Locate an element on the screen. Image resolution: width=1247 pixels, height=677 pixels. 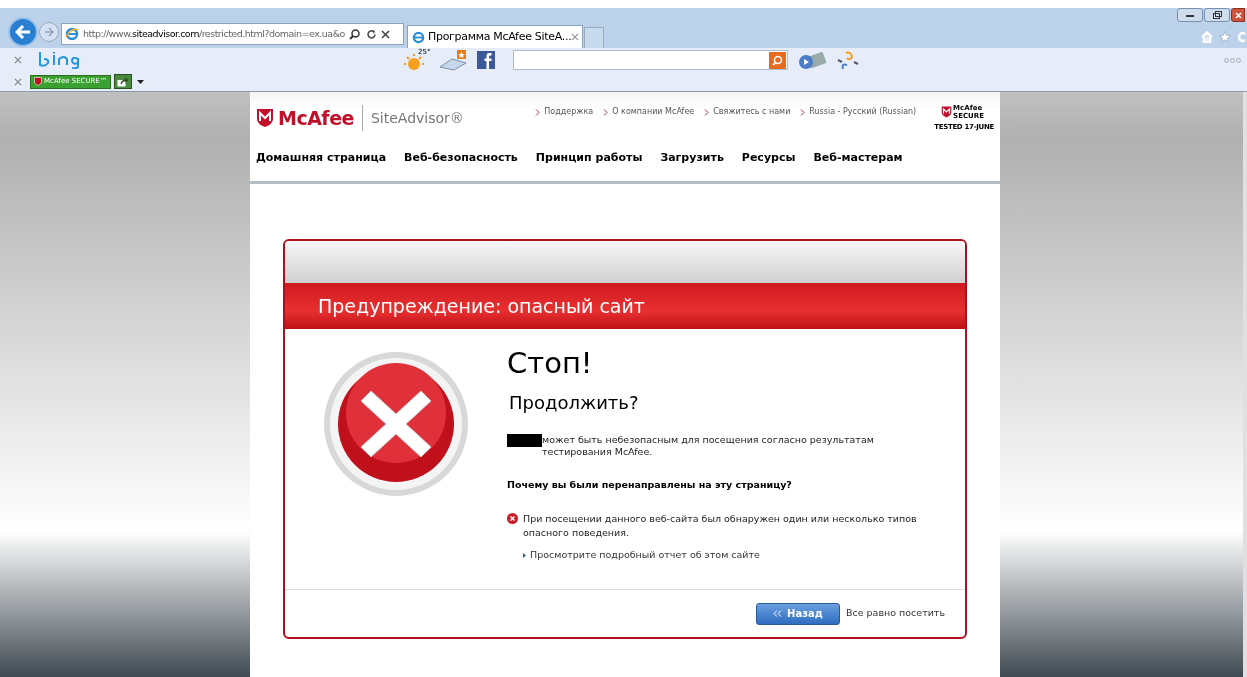
arrow-left-icon is located at coordinates (23, 32).